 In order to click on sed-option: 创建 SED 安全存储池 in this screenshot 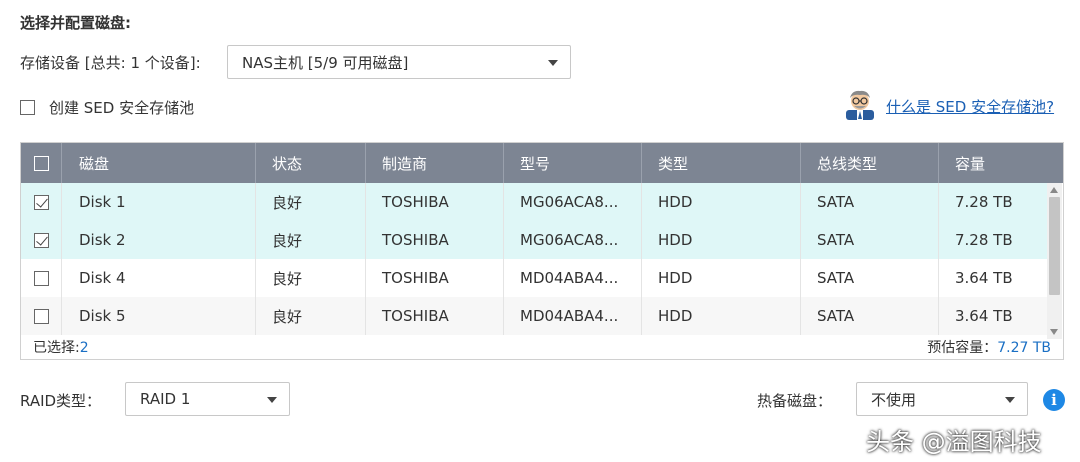, I will do `click(107, 107)`.